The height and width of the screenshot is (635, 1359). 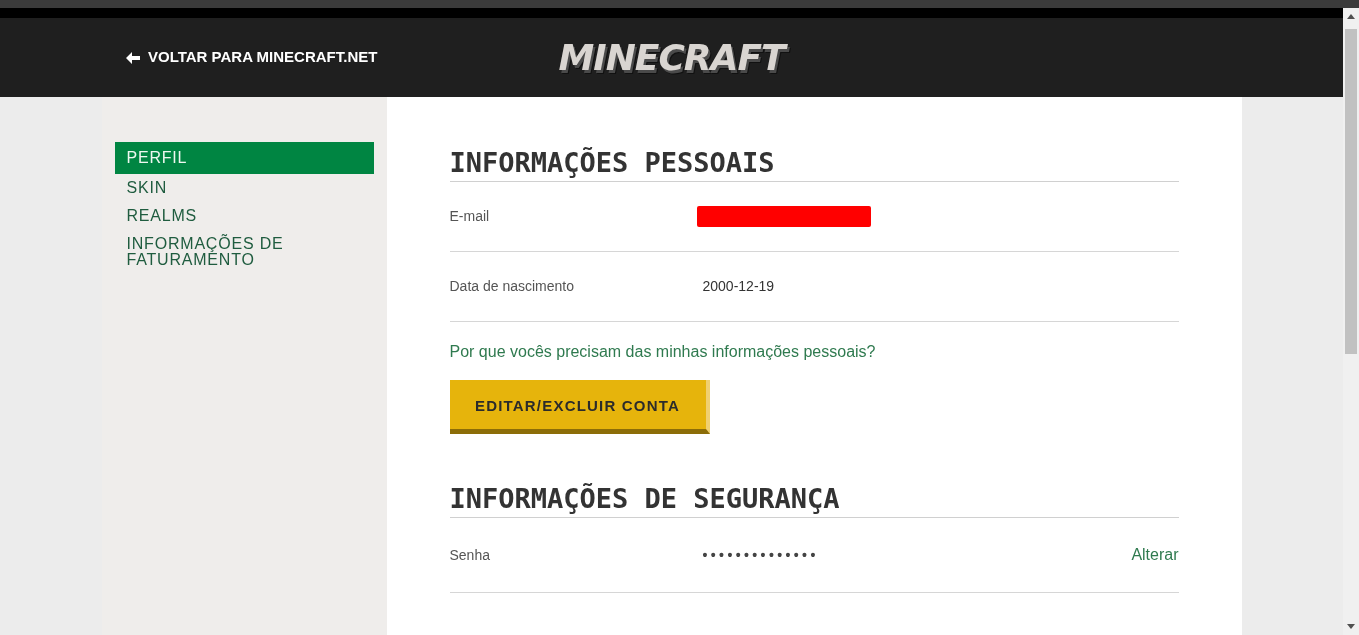 I want to click on section-heading: INFORMAÇÕES PESSOAIS, so click(x=814, y=164).